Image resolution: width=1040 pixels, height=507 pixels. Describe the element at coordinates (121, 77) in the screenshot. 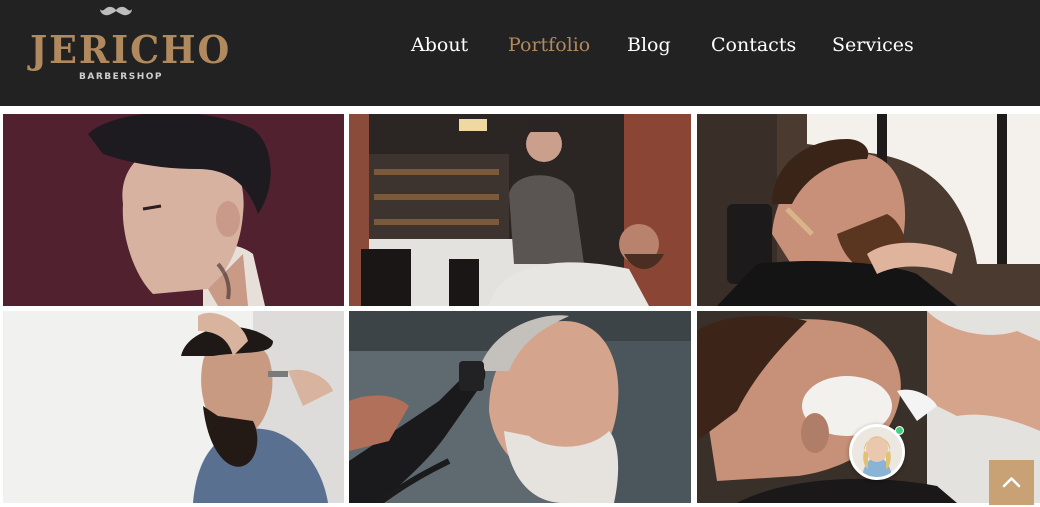

I see `brand-tagline: BARBERSHOP` at that location.